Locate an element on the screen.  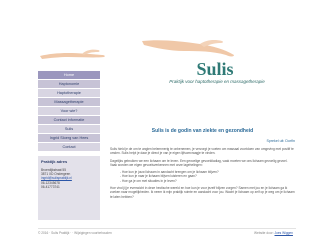
sidebar-item-haptonomie: Haptonomie is located at coordinates (69, 84).